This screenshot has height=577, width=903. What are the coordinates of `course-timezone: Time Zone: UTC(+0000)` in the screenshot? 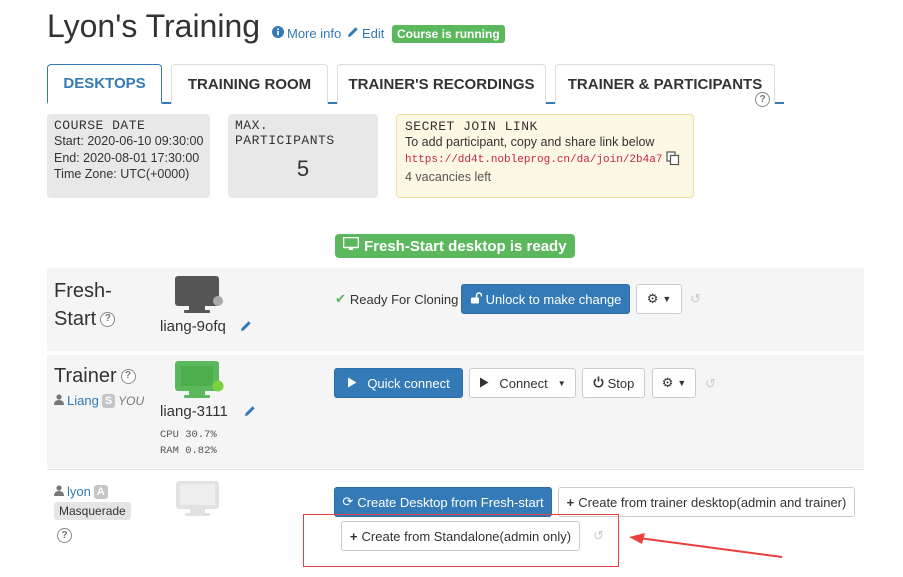 It's located at (122, 174).